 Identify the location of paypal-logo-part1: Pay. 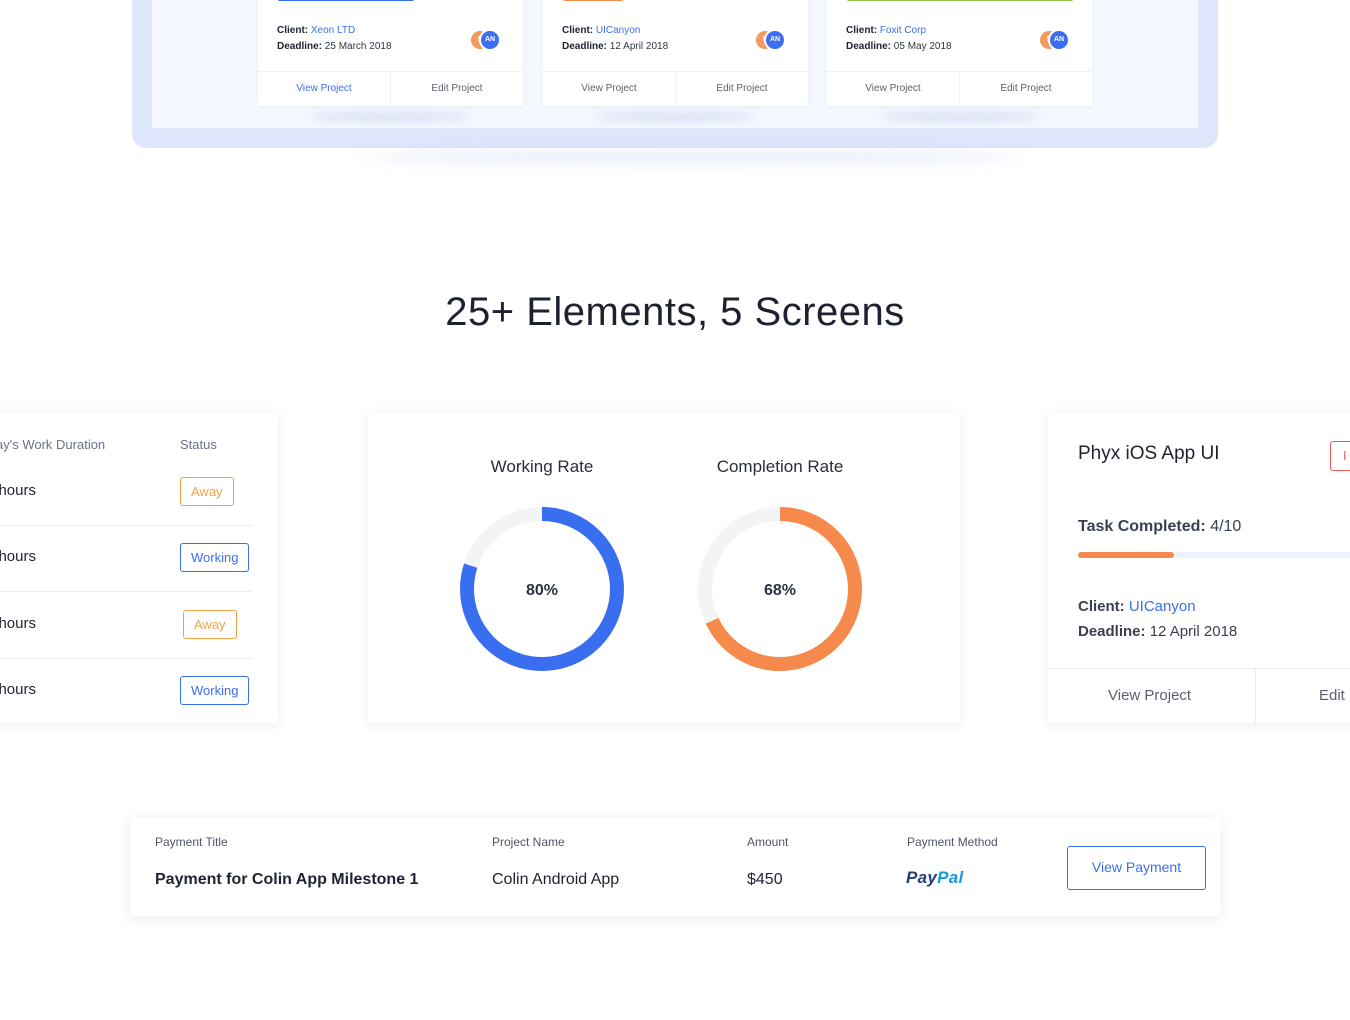
(922, 877).